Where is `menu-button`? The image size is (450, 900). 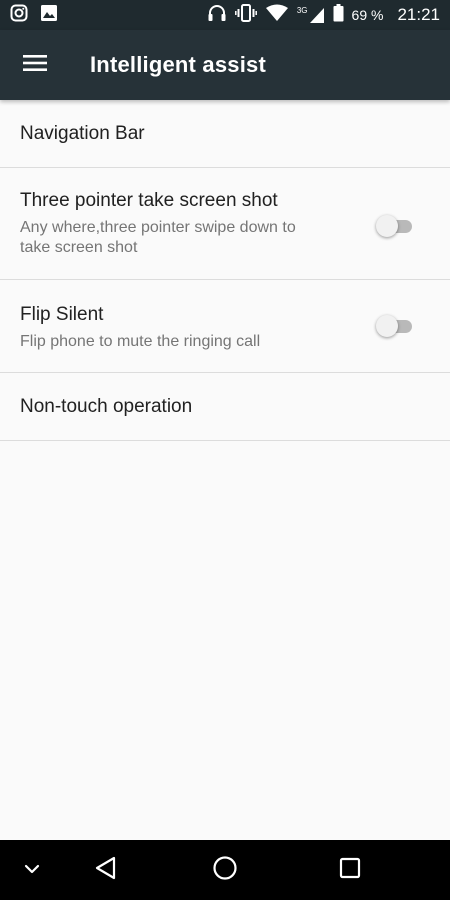
menu-button is located at coordinates (35, 65).